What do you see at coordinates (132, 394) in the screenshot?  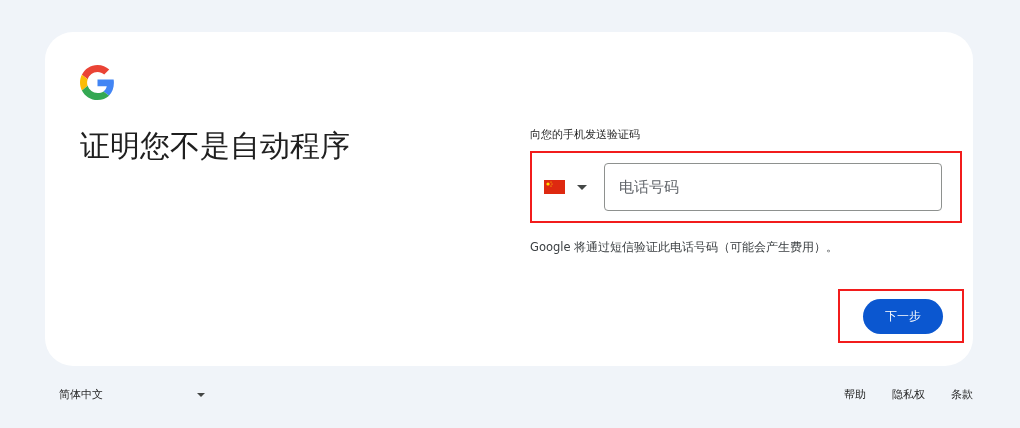 I see `language-selector: 简体中文` at bounding box center [132, 394].